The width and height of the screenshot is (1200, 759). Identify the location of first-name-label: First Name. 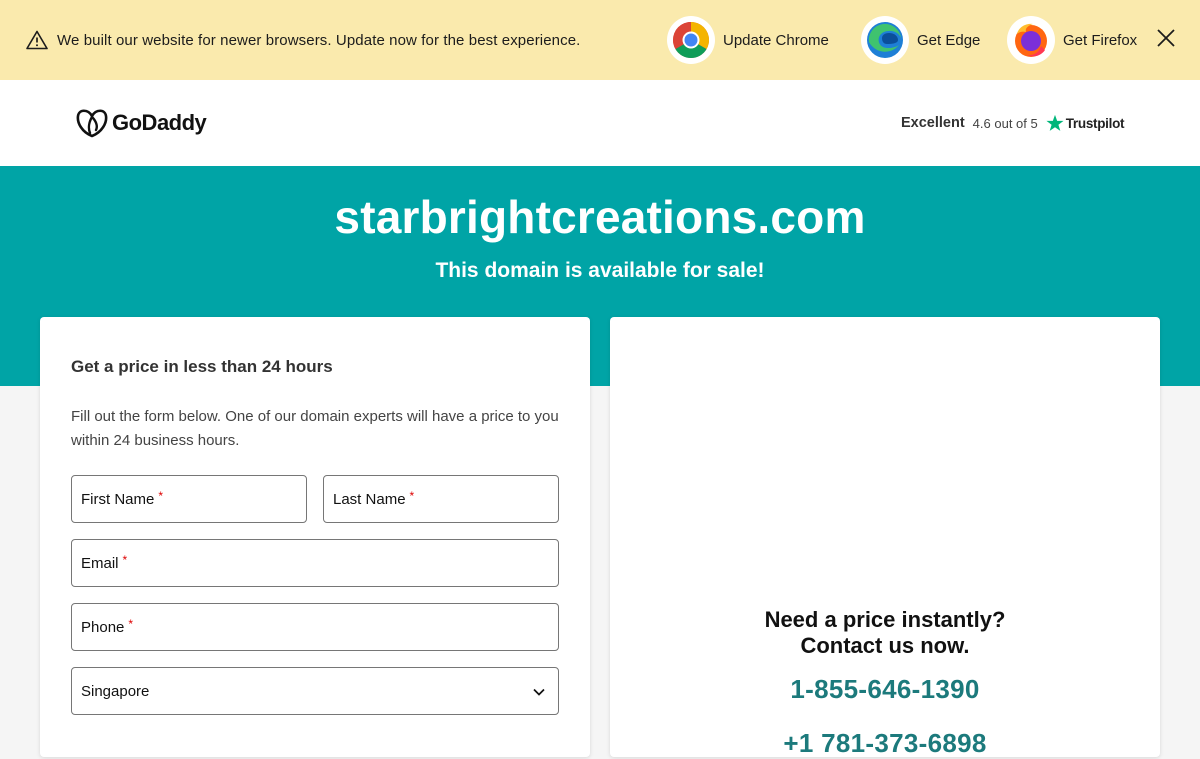
(118, 499).